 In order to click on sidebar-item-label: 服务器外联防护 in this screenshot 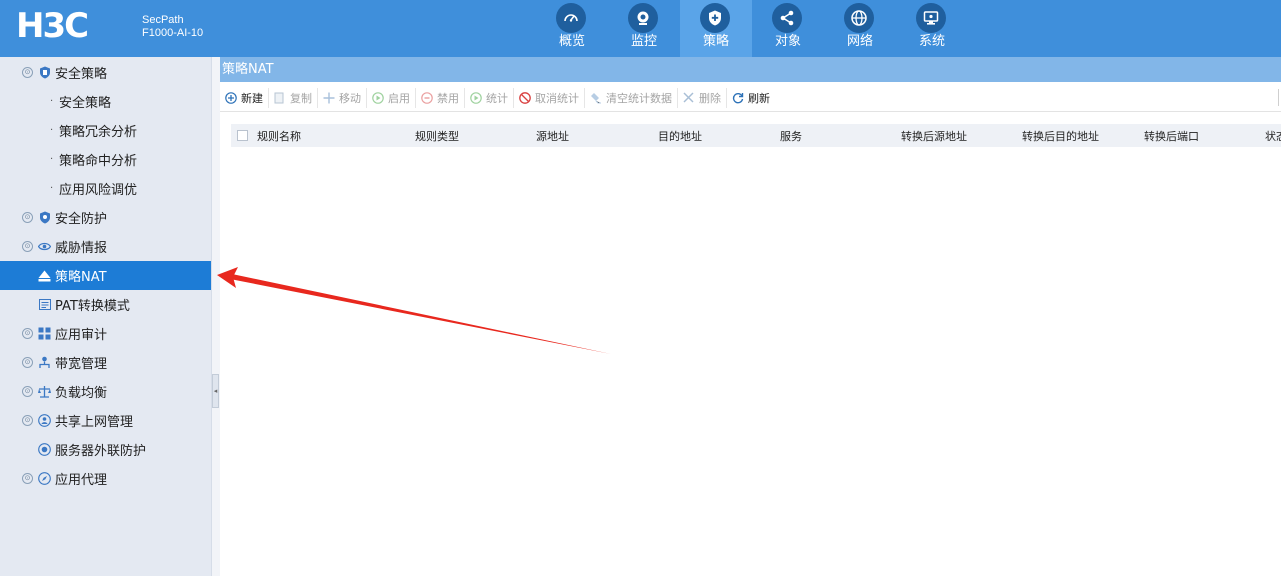, I will do `click(101, 451)`.